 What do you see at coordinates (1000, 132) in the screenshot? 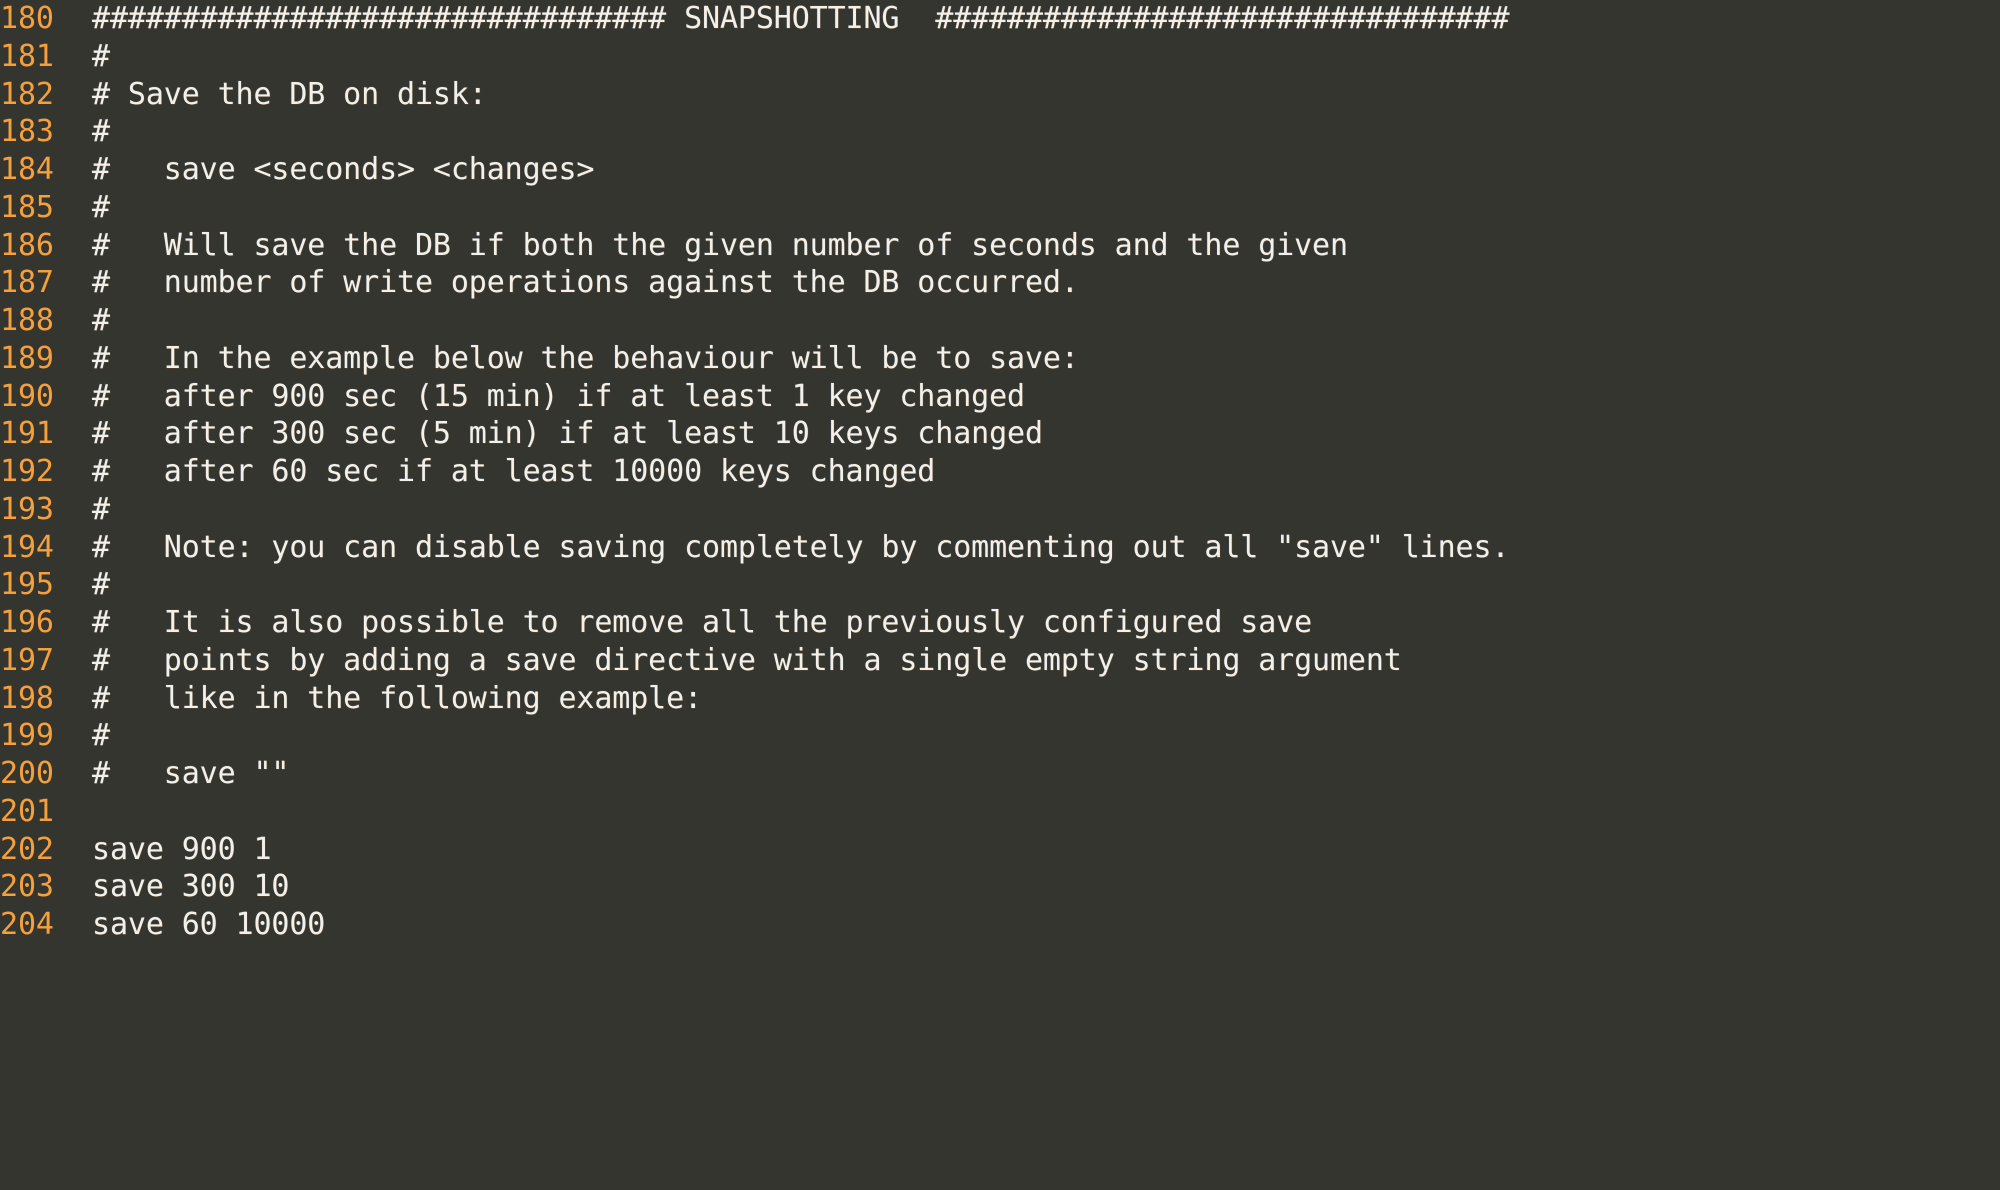
I see `code-line: 183 #` at bounding box center [1000, 132].